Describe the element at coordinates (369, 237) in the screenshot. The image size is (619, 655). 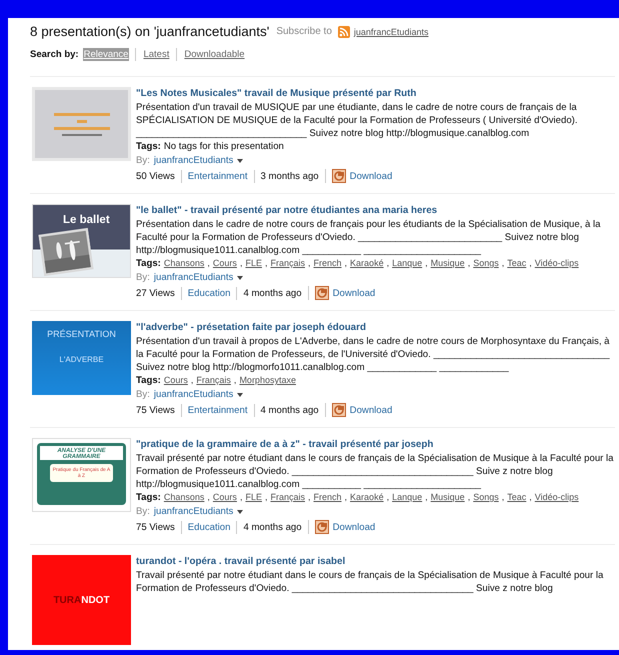
I see `presentation-description: Présentation dans le cadre de notre cours de français pour les étudiants de la Spécialisation de Musique, à la Faculté pour la Formation de Professeurs d'Oviedo. ___________________________ Suivez notre blog http://blogmusique1011.canalblog.com ___________ ______________________` at that location.